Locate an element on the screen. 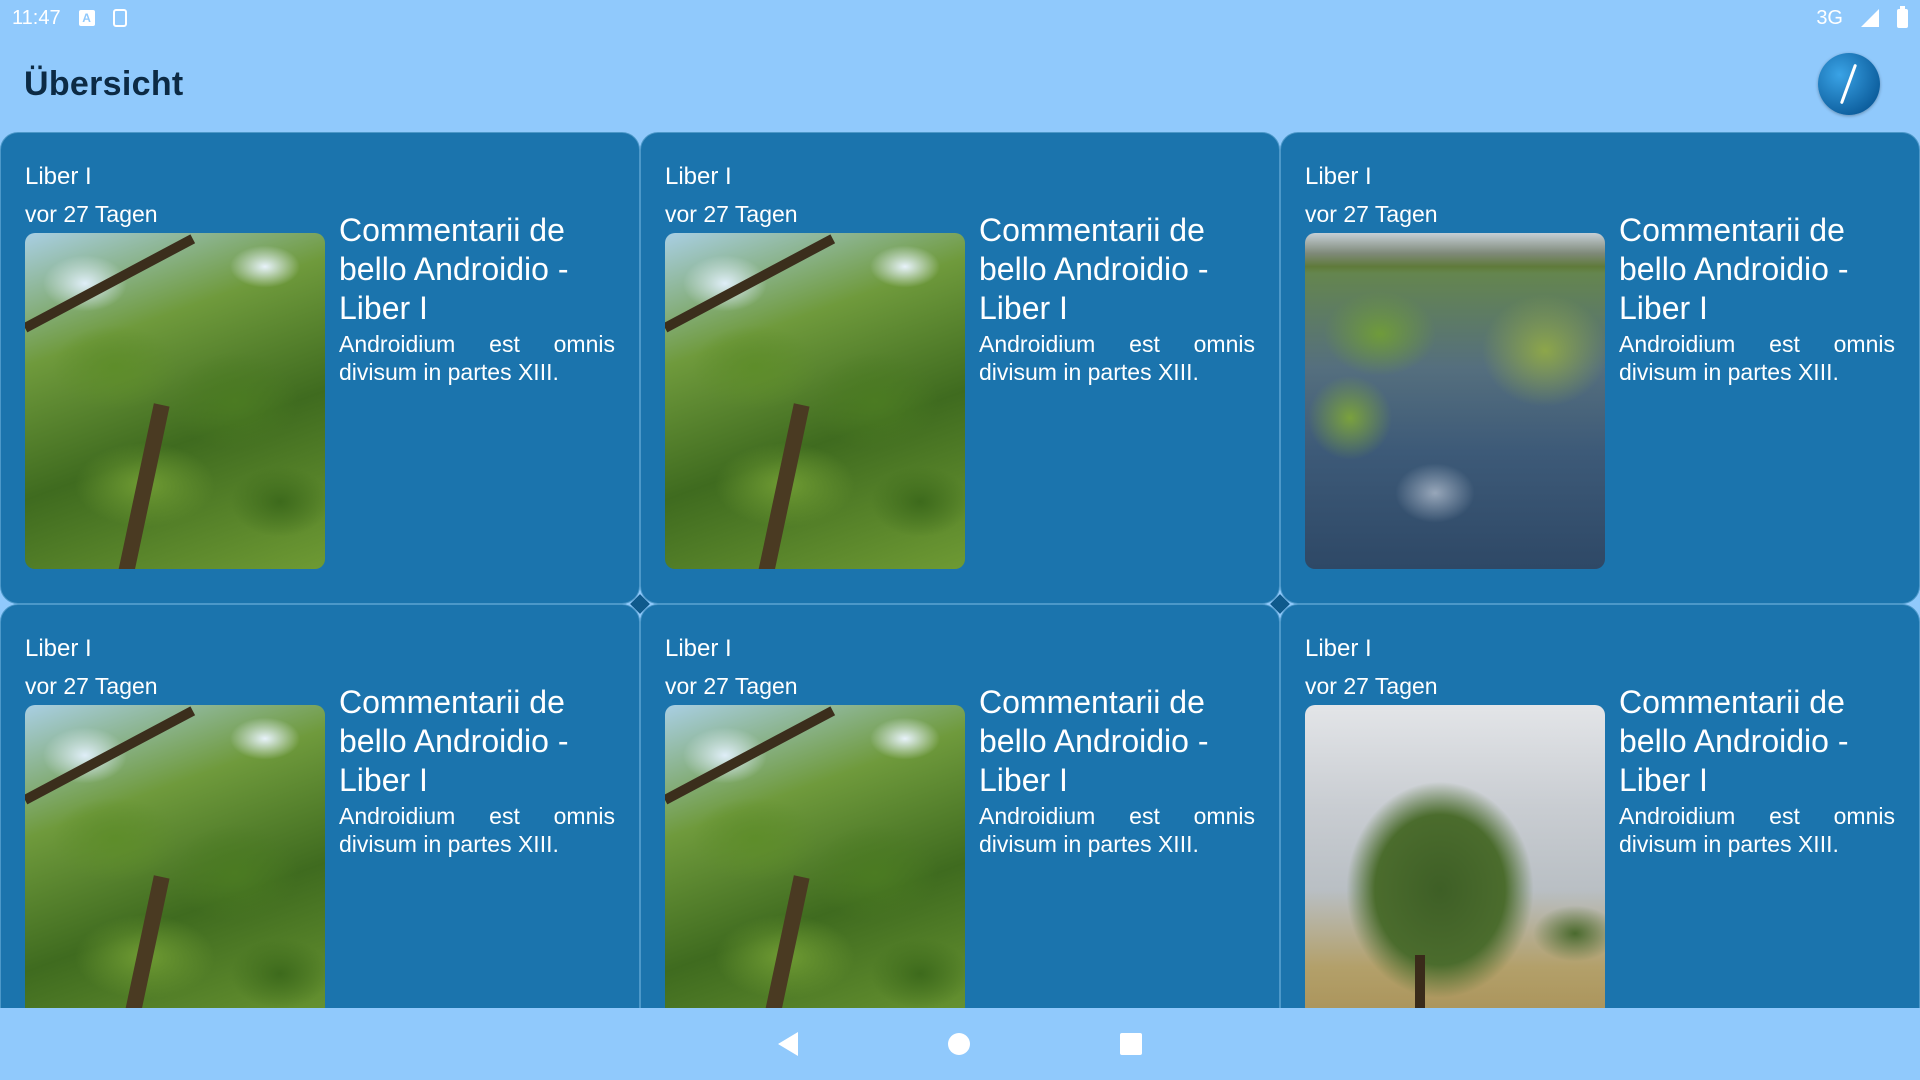  status-time: 11:47 is located at coordinates (36, 17).